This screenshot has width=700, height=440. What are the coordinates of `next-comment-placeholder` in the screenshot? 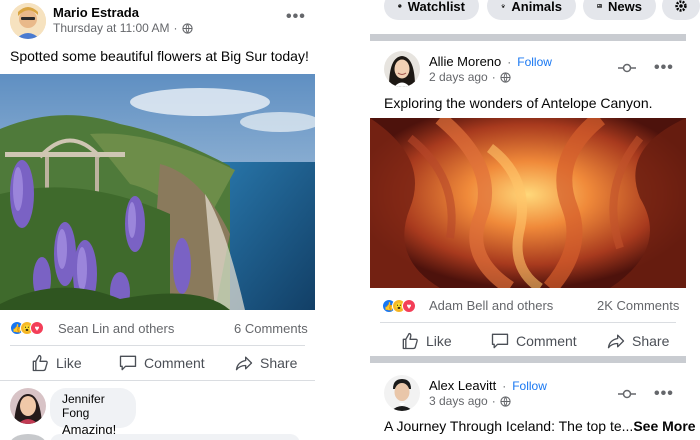 It's located at (28, 437).